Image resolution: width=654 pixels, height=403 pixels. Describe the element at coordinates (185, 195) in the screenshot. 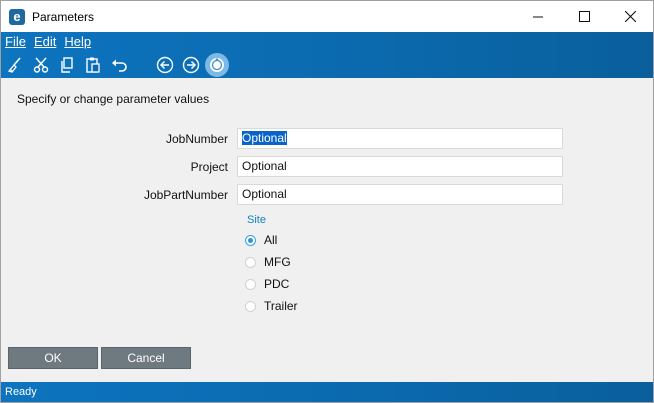

I see `jobpartnumber-label: JobPartNumber` at that location.